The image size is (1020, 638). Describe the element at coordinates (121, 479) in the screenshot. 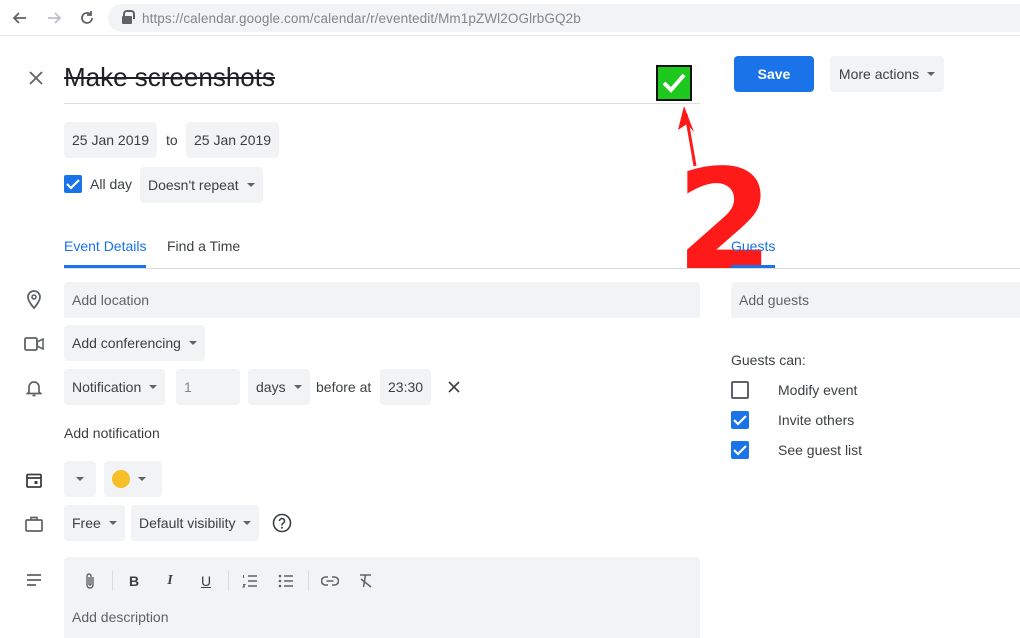

I see `color-swatch` at that location.